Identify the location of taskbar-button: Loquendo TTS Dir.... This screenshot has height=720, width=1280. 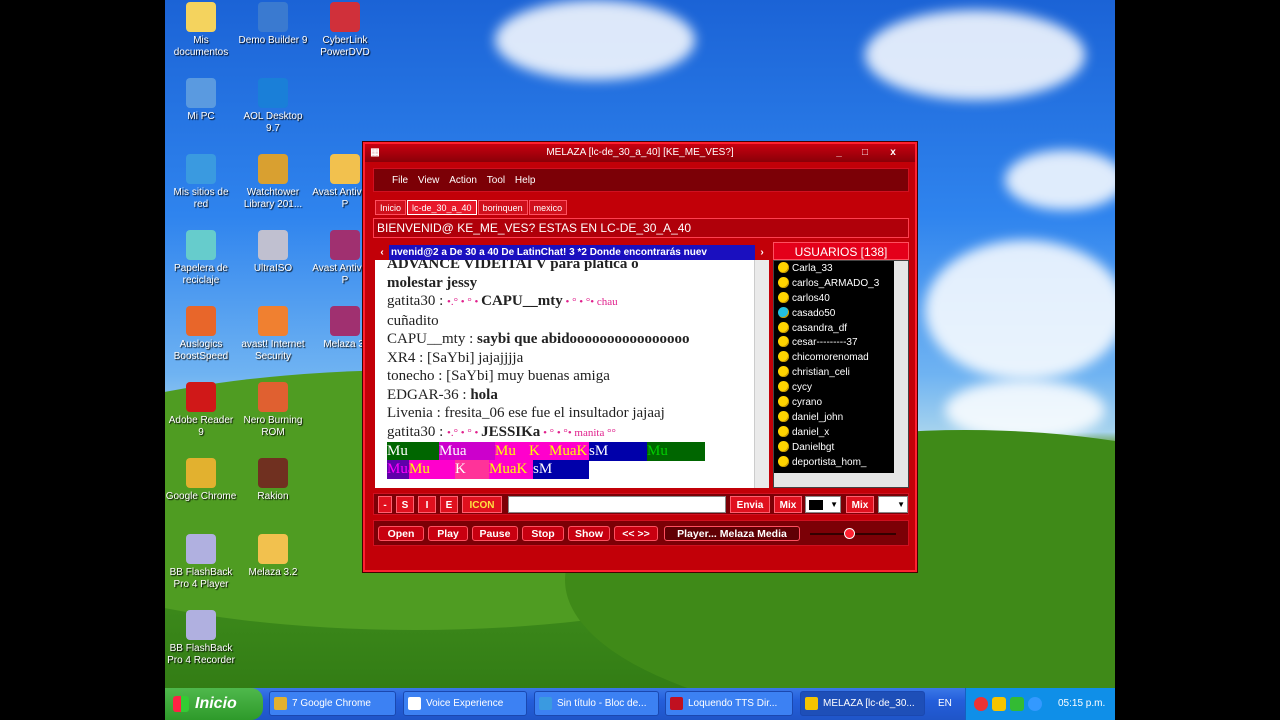
(729, 703).